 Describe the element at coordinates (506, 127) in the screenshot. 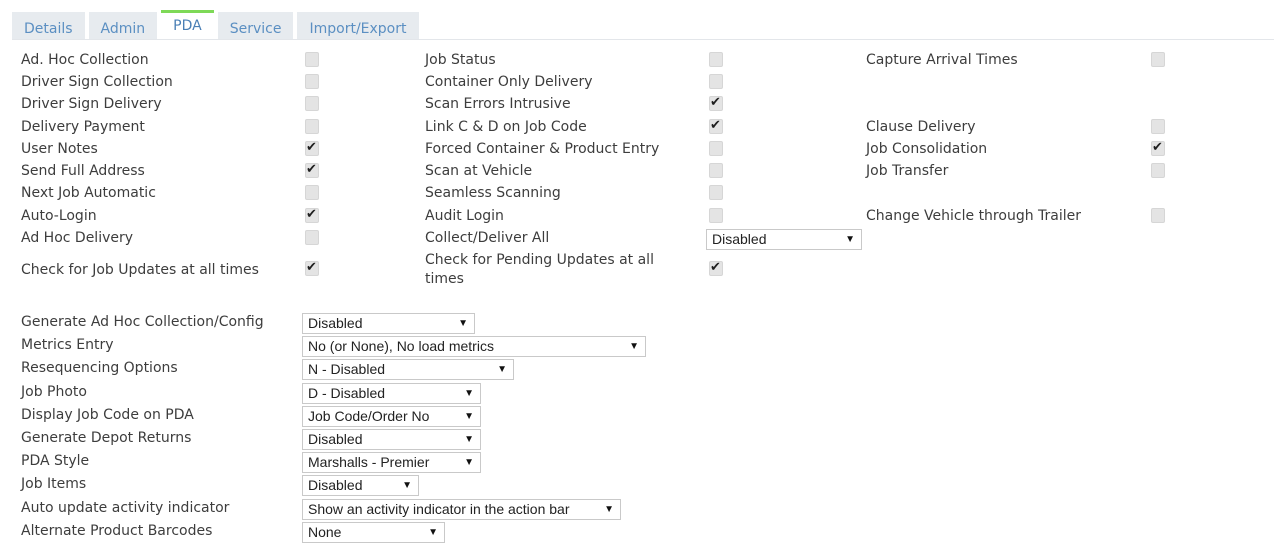

I see `label-link-c-d-job-code: Link C & D on Job Code` at that location.